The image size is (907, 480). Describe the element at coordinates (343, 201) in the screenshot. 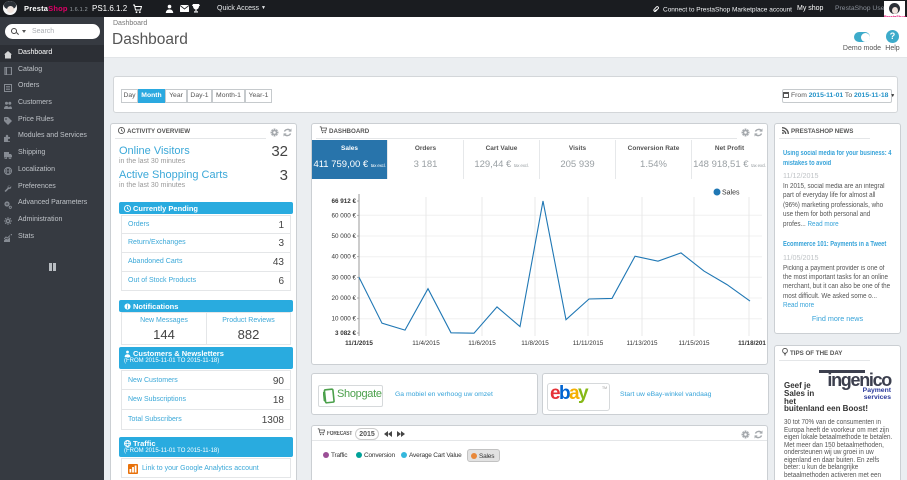

I see `svg-text: 66 912 €` at that location.